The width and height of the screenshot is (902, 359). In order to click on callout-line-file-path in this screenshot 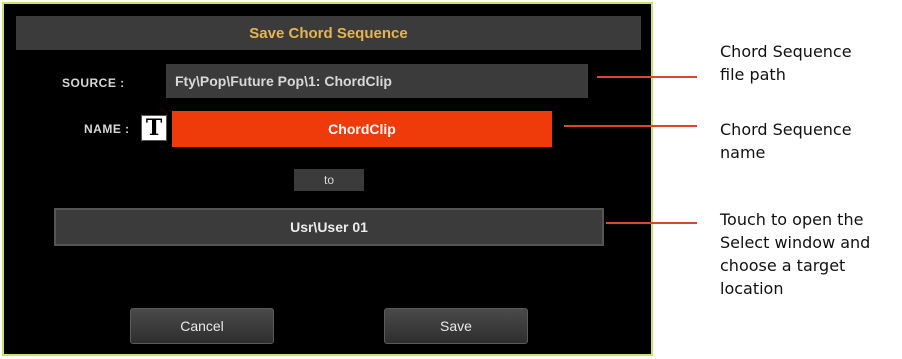, I will do `click(647, 77)`.